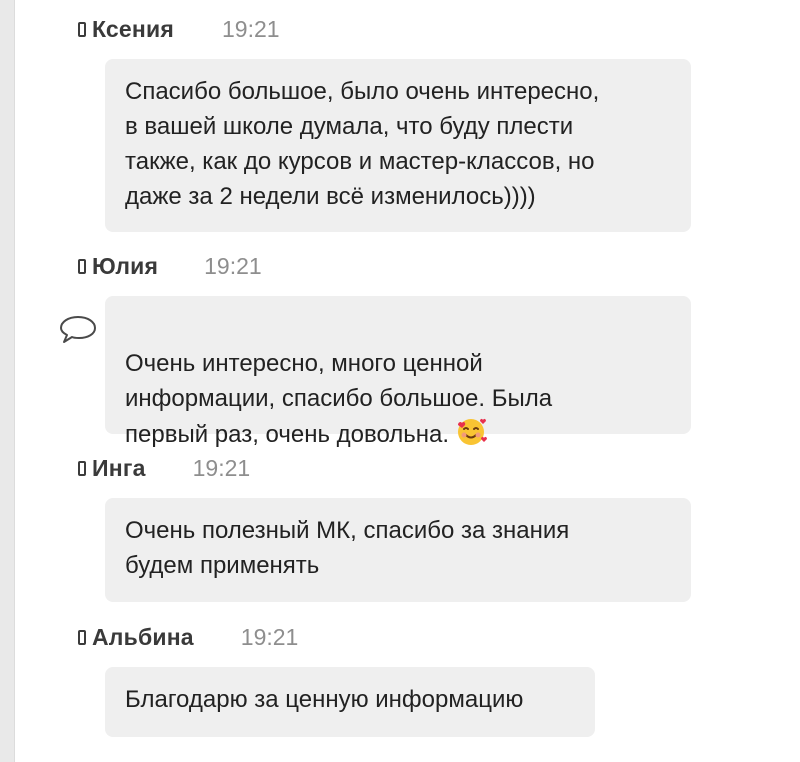  What do you see at coordinates (164, 468) in the screenshot?
I see `message-header: Инга 19:21` at bounding box center [164, 468].